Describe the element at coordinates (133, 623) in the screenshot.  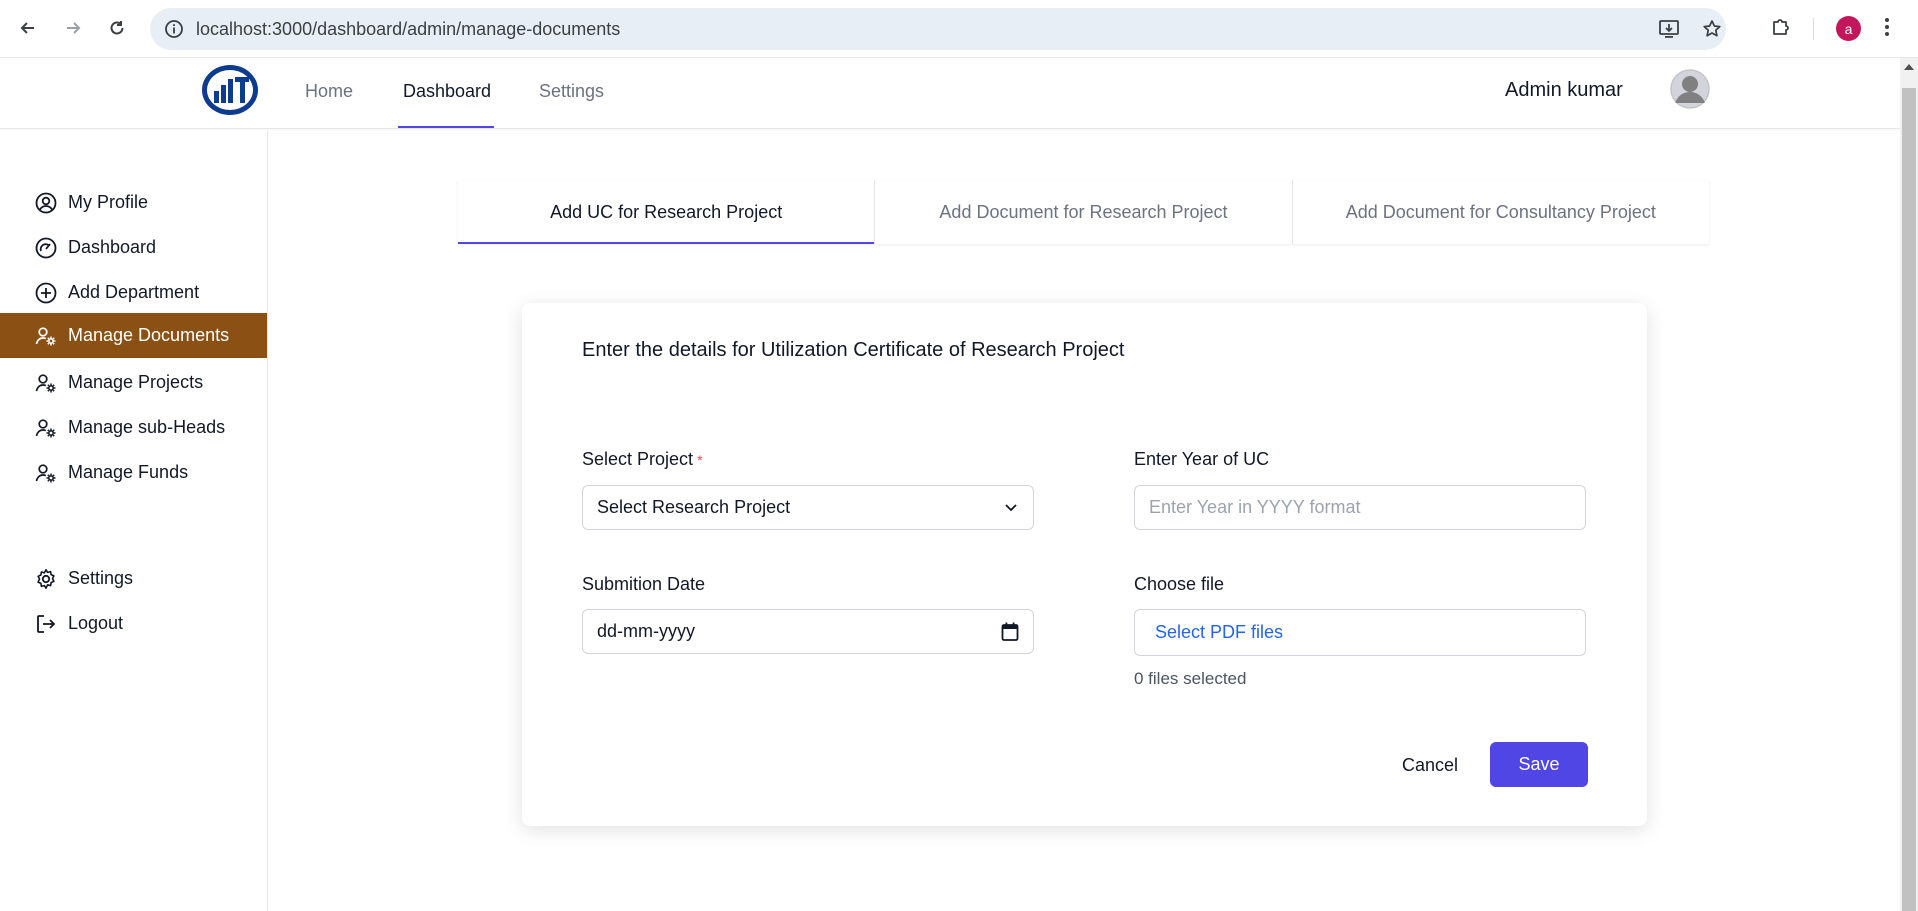
I see `sidebar-item-logout: Logout` at that location.